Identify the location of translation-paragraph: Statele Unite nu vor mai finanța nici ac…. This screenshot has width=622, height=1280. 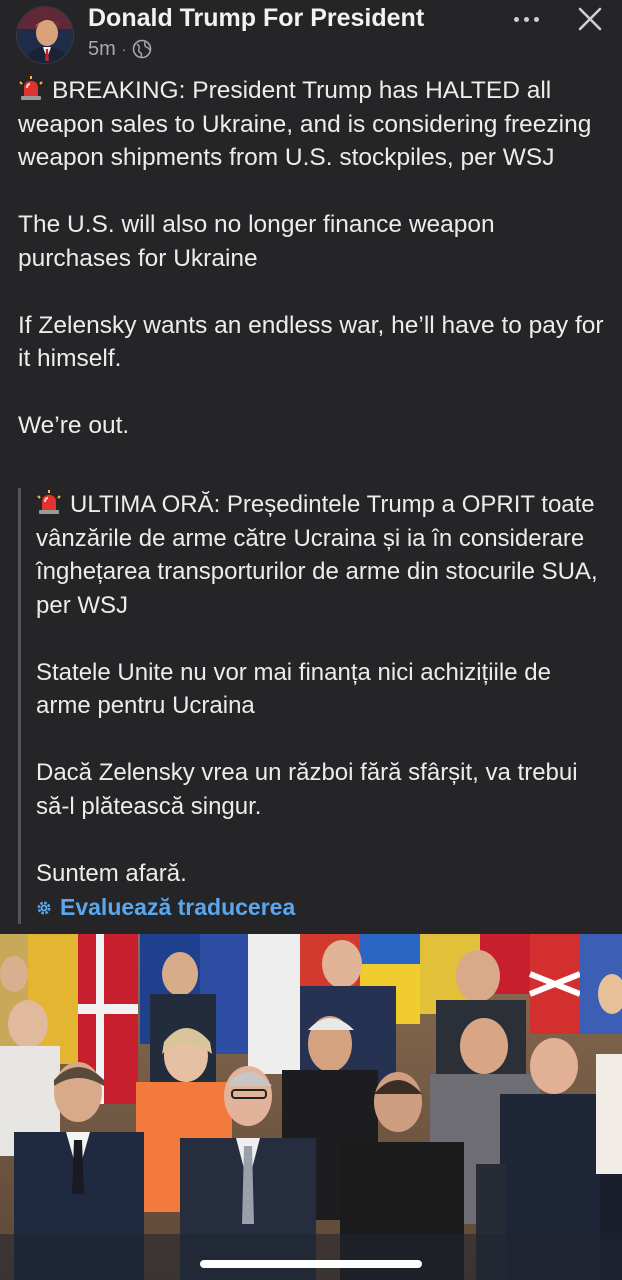
(293, 689).